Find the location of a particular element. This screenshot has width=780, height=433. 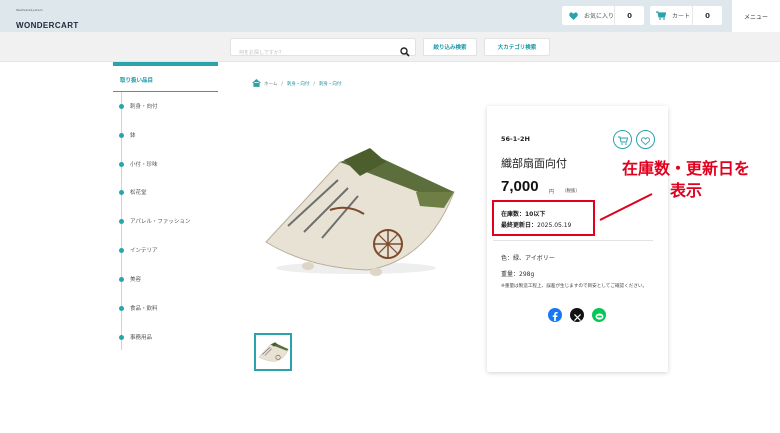

annotation-line-2: 表示 is located at coordinates (685, 190).